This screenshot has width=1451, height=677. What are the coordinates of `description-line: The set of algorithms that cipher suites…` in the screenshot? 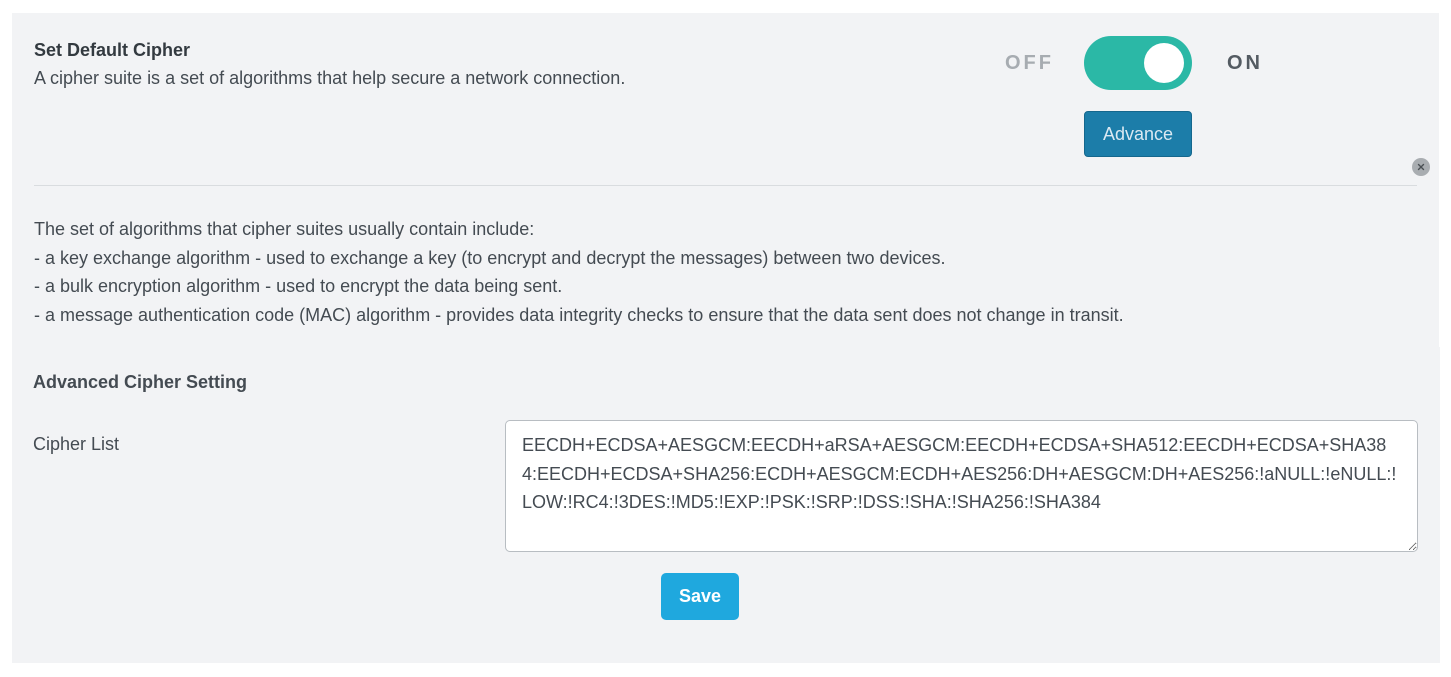 It's located at (284, 229).